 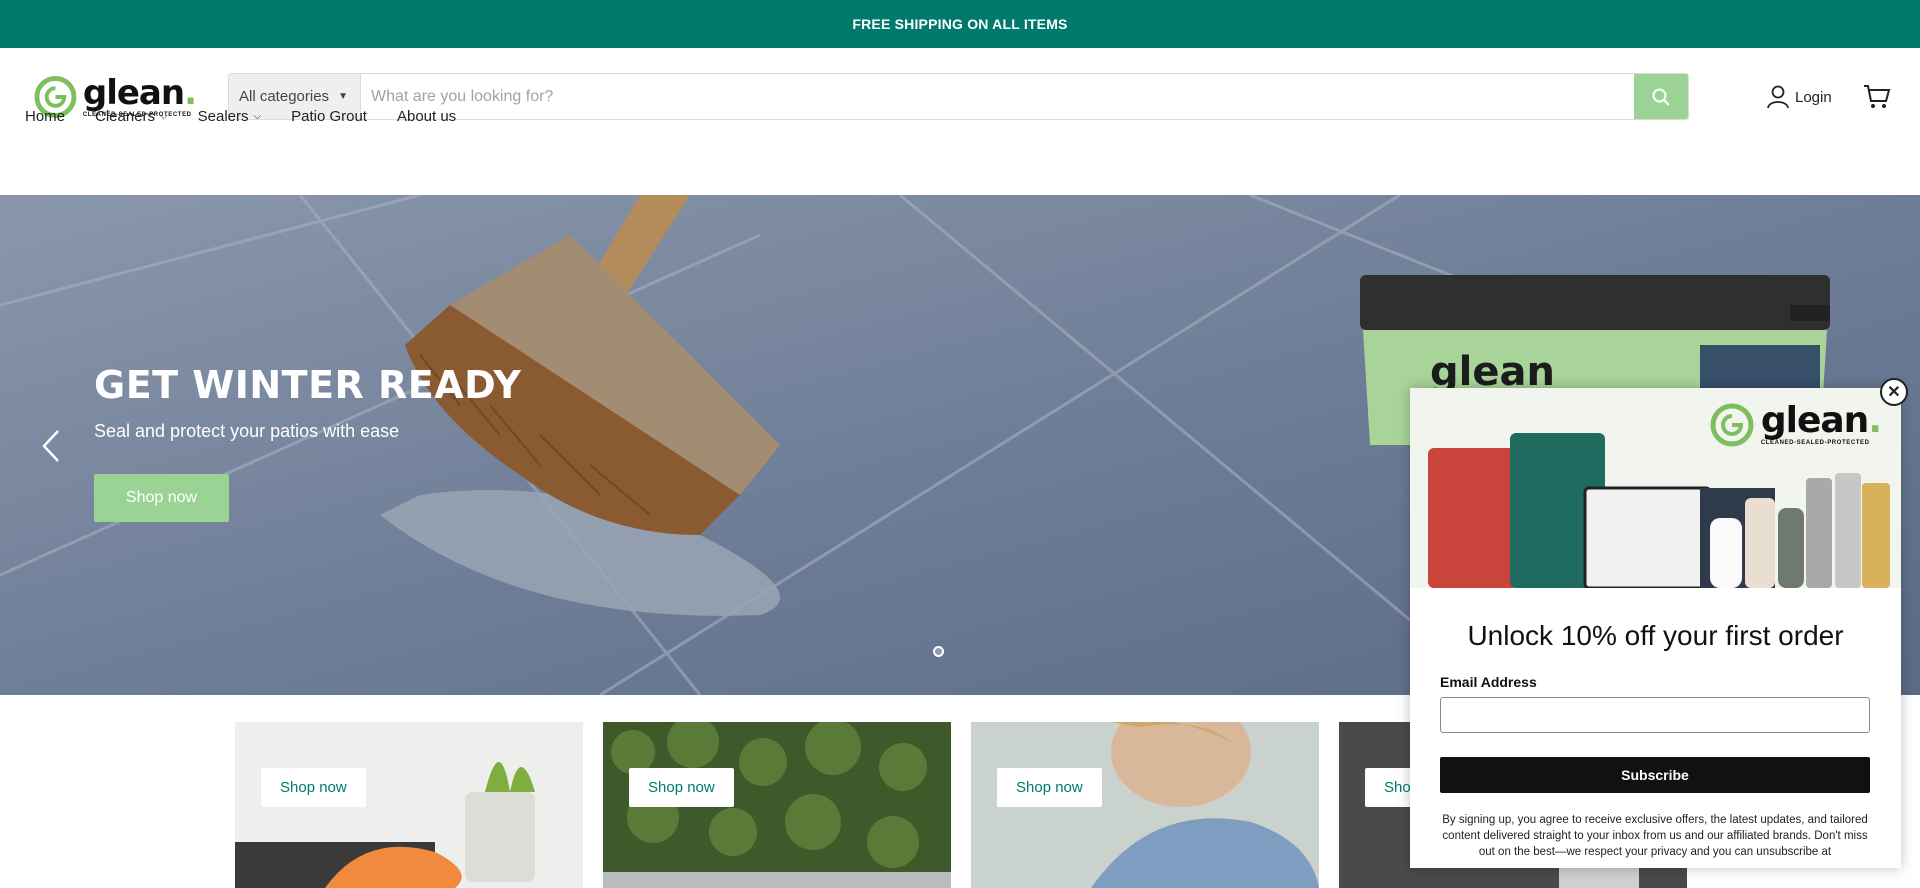 I want to click on slide-dot, so click(x=938, y=651).